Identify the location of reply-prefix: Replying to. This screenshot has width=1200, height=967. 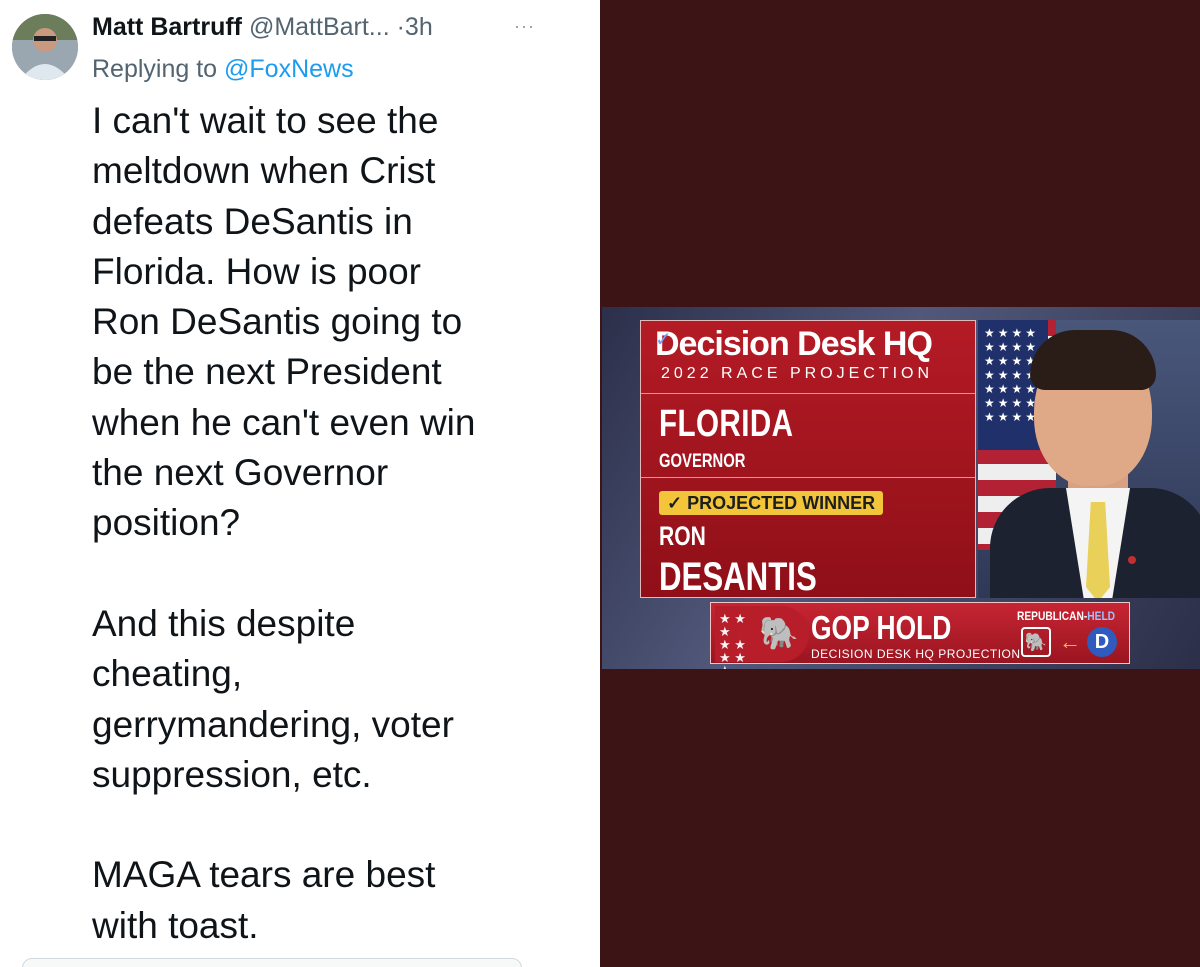
(155, 69).